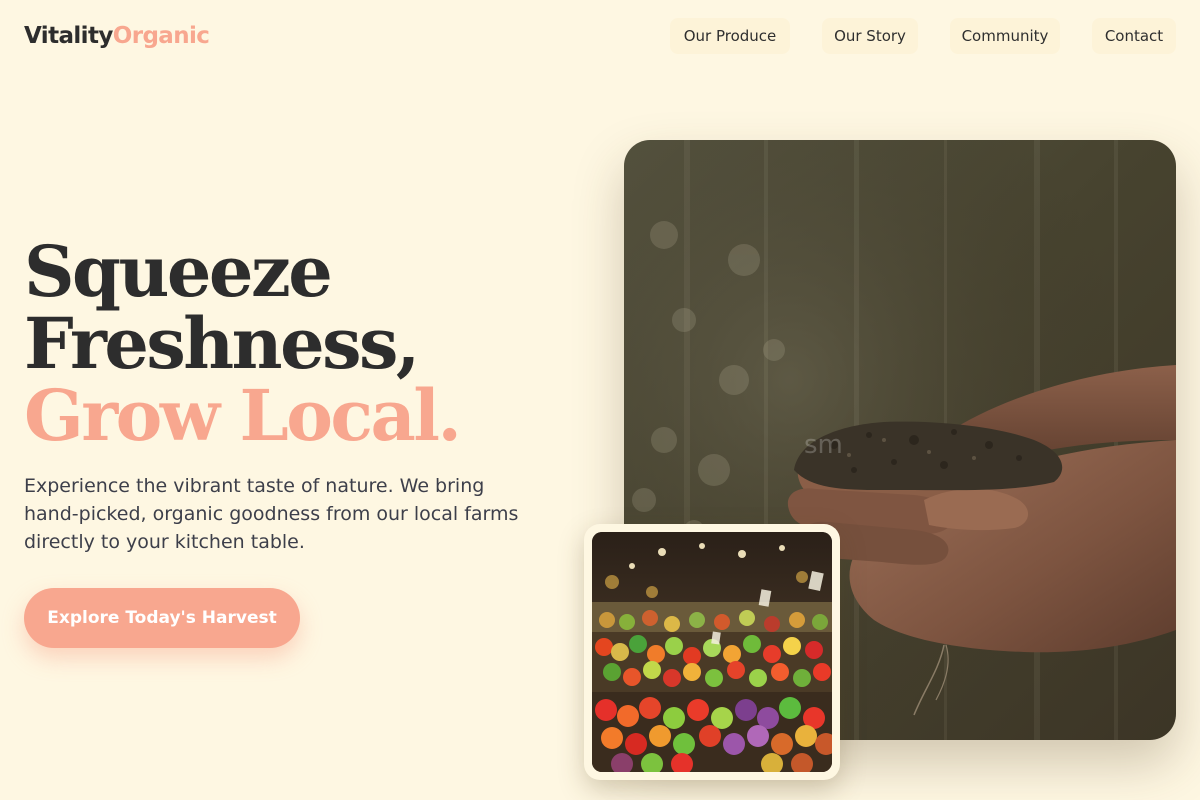 Image resolution: width=1200 pixels, height=800 pixels. I want to click on headline-accent-line: Grow Local., so click(243, 415).